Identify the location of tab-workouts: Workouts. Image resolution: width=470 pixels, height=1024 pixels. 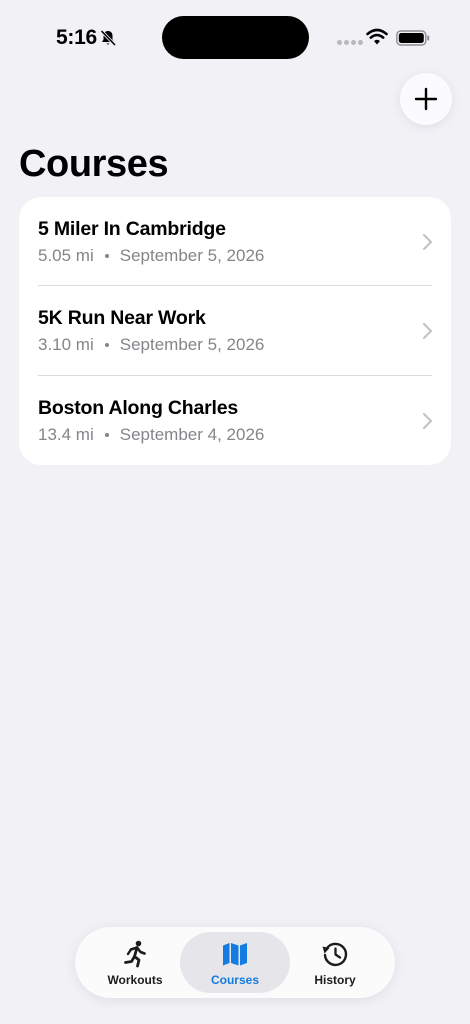
(135, 962).